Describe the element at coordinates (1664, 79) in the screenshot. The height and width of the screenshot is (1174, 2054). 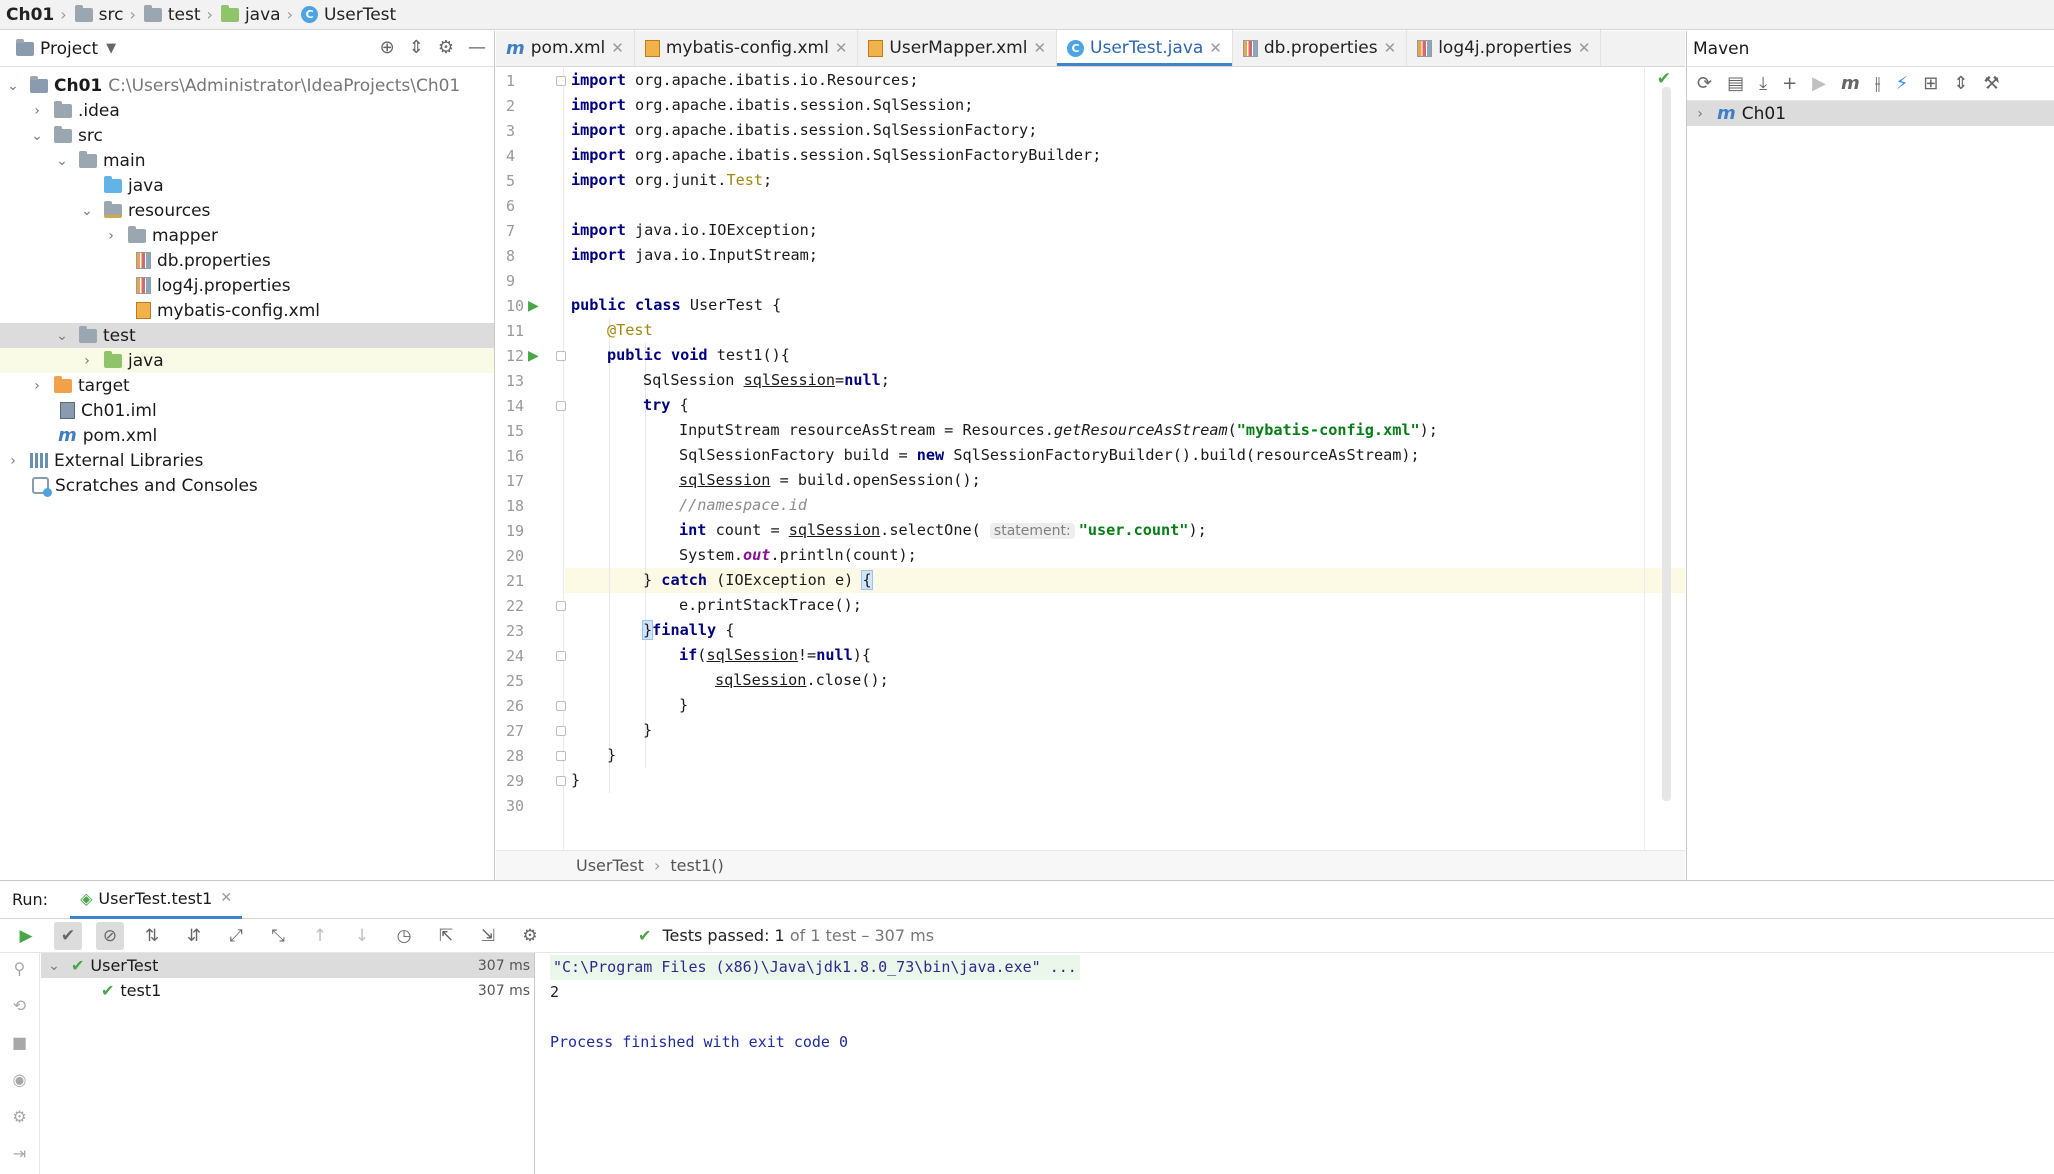
I see `inspection-ok-icon: ✔` at that location.